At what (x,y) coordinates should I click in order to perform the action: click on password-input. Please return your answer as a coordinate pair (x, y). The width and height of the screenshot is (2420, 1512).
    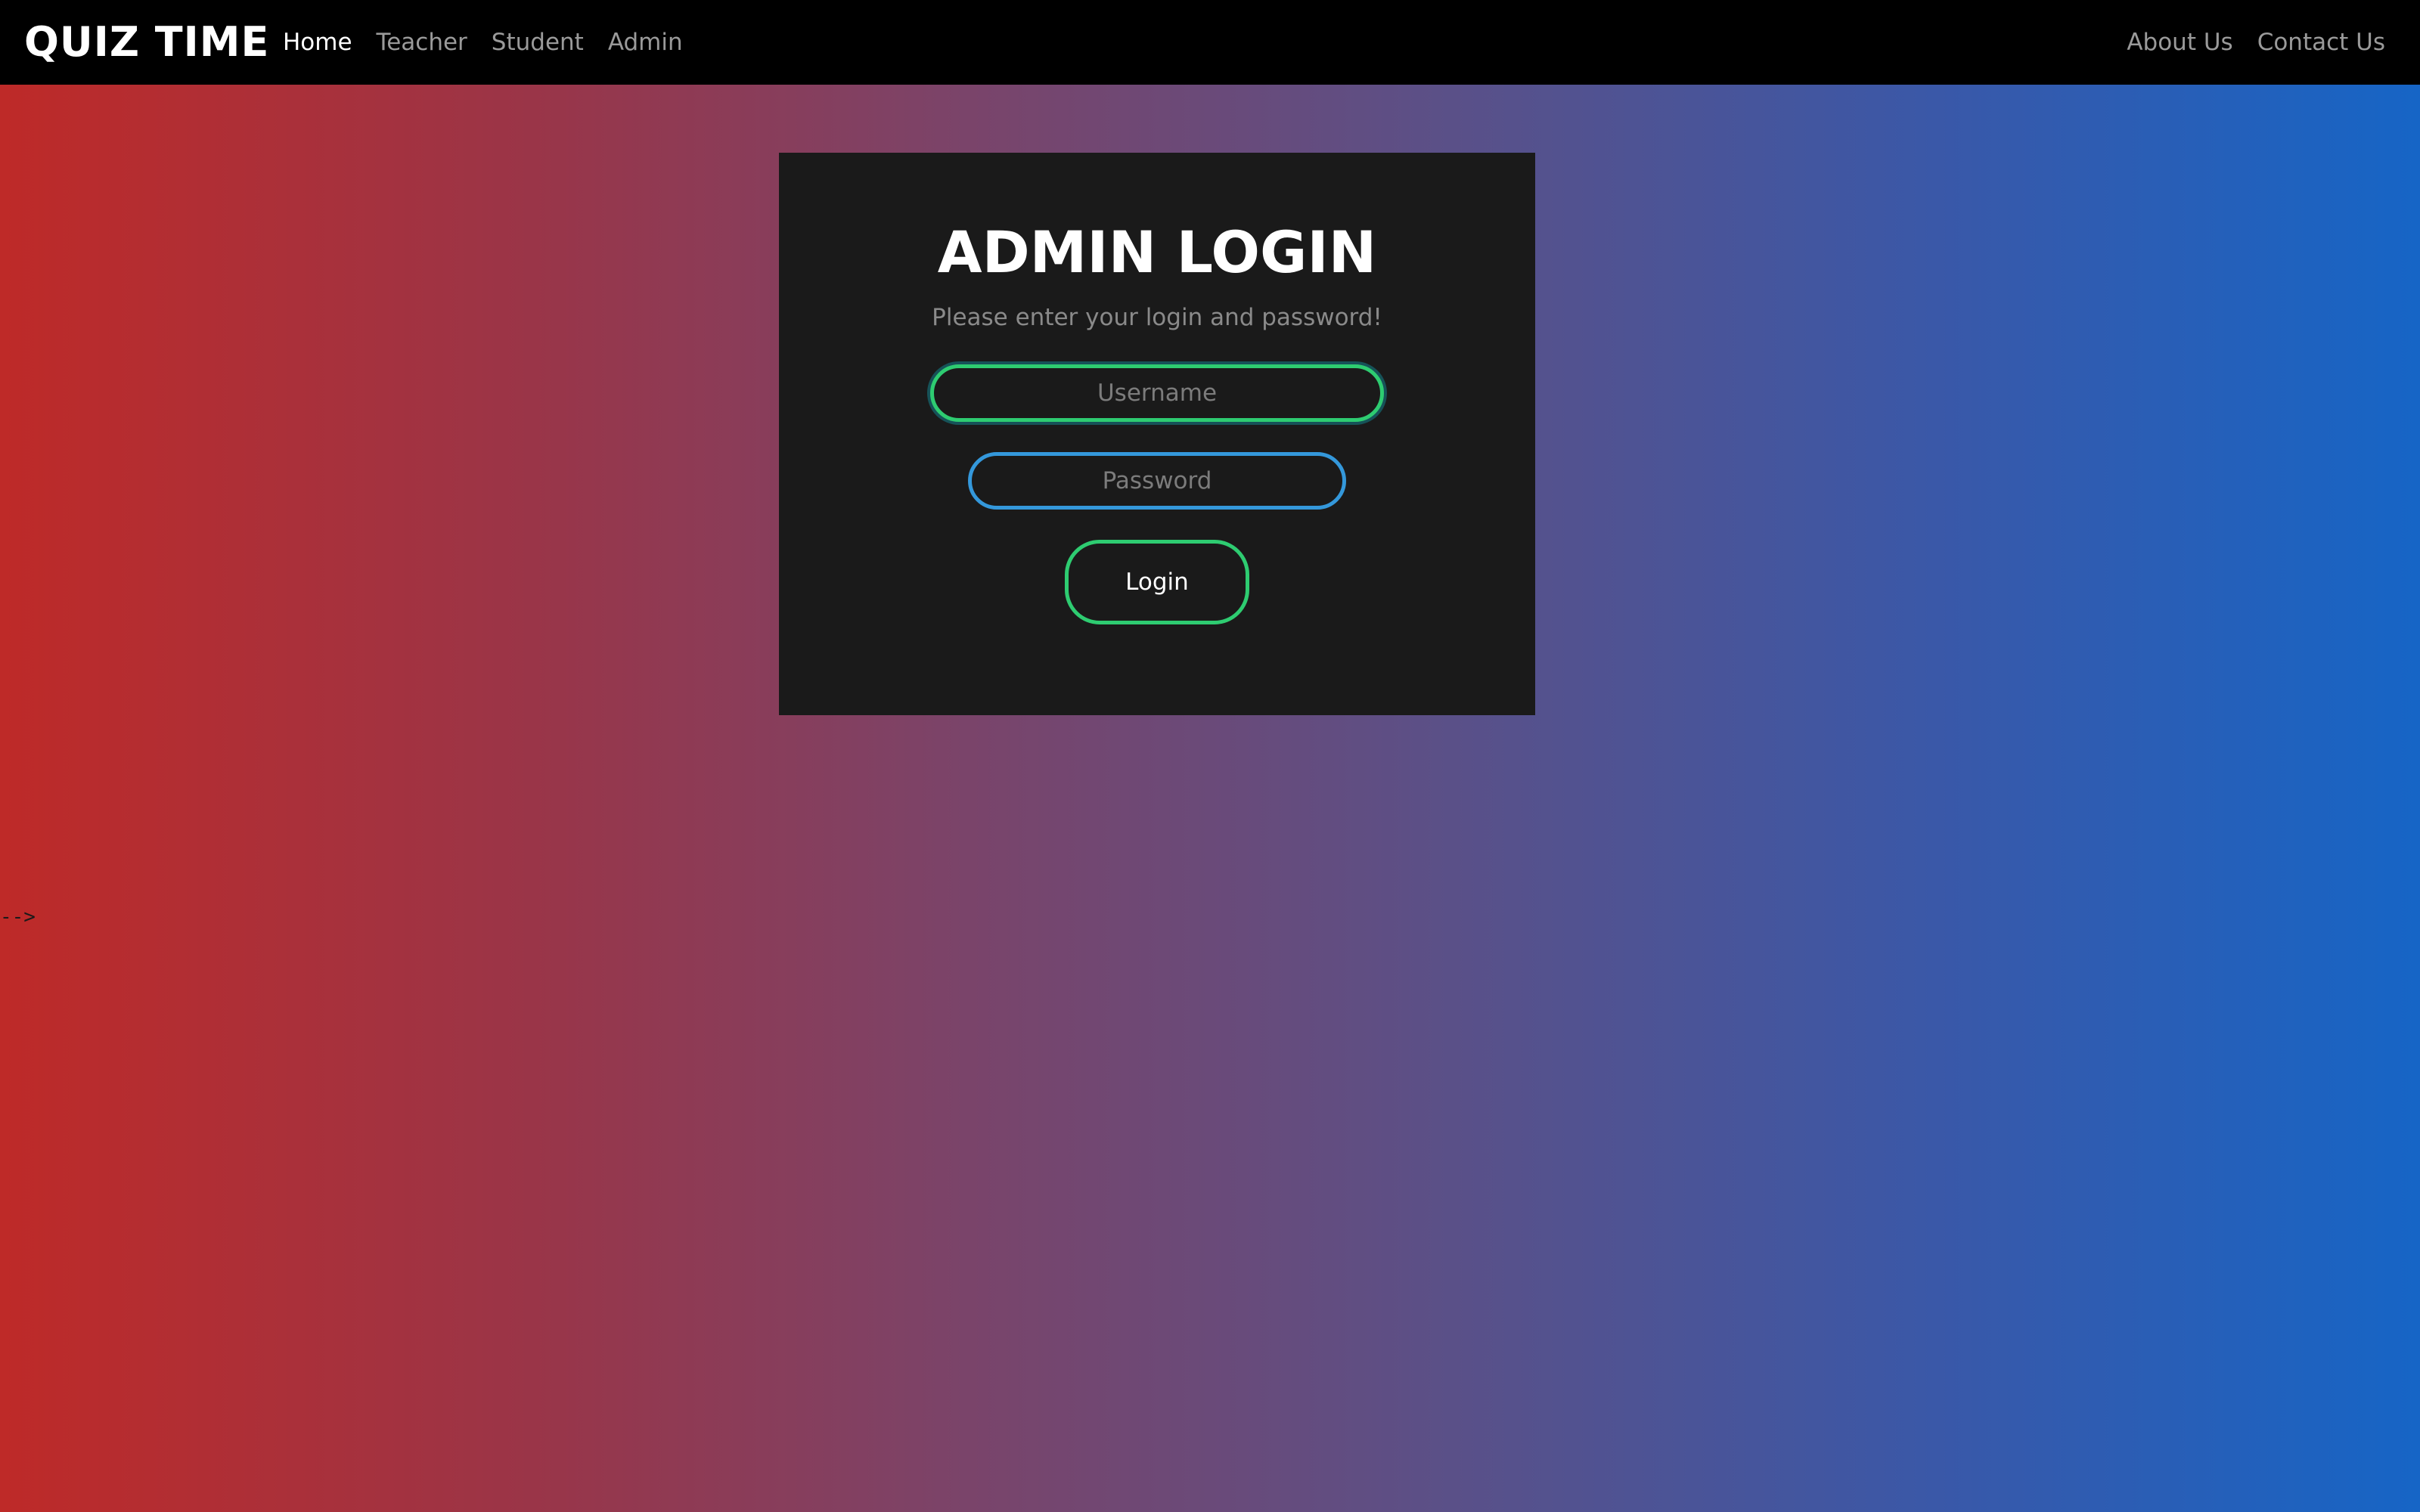
    Looking at the image, I should click on (1157, 481).